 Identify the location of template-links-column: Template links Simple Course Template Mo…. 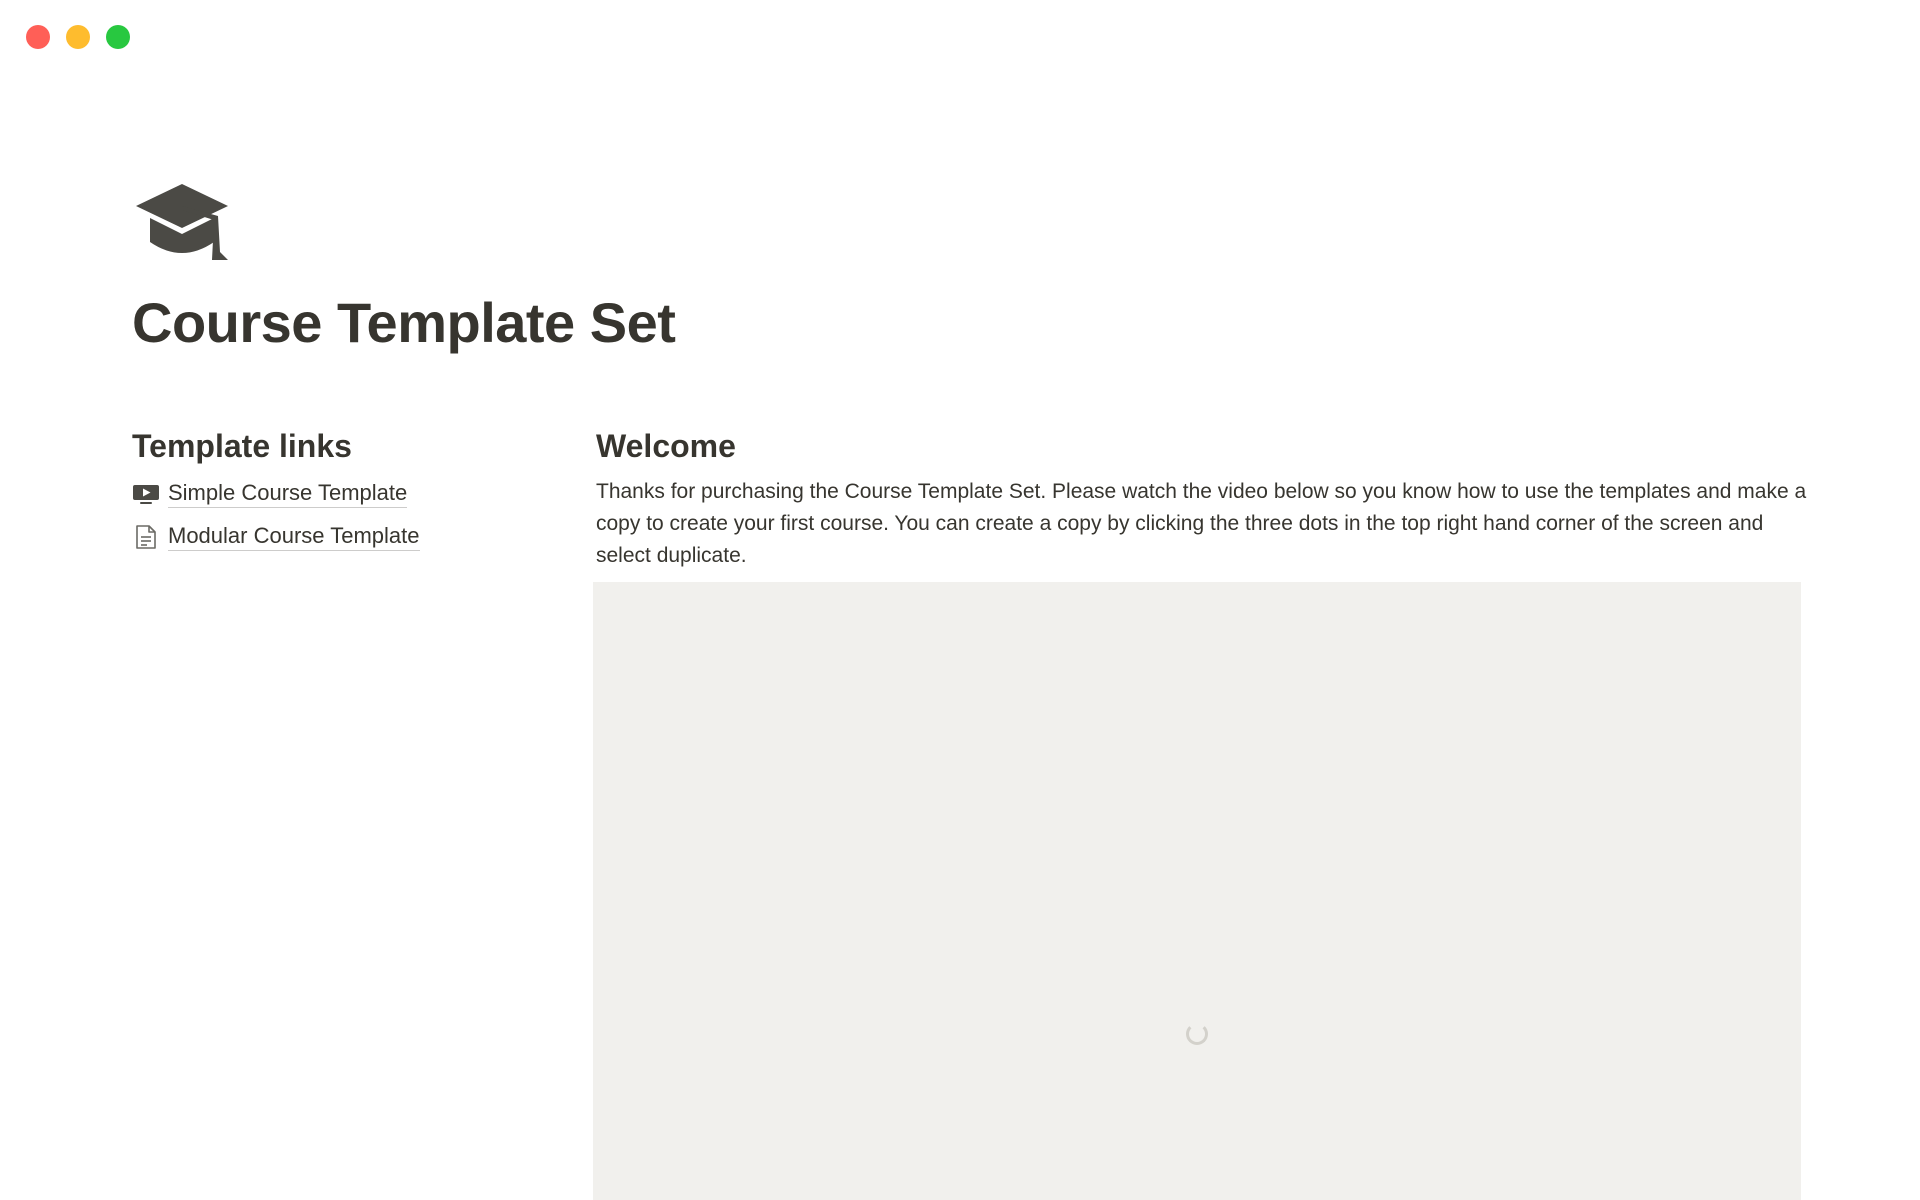
(342, 491).